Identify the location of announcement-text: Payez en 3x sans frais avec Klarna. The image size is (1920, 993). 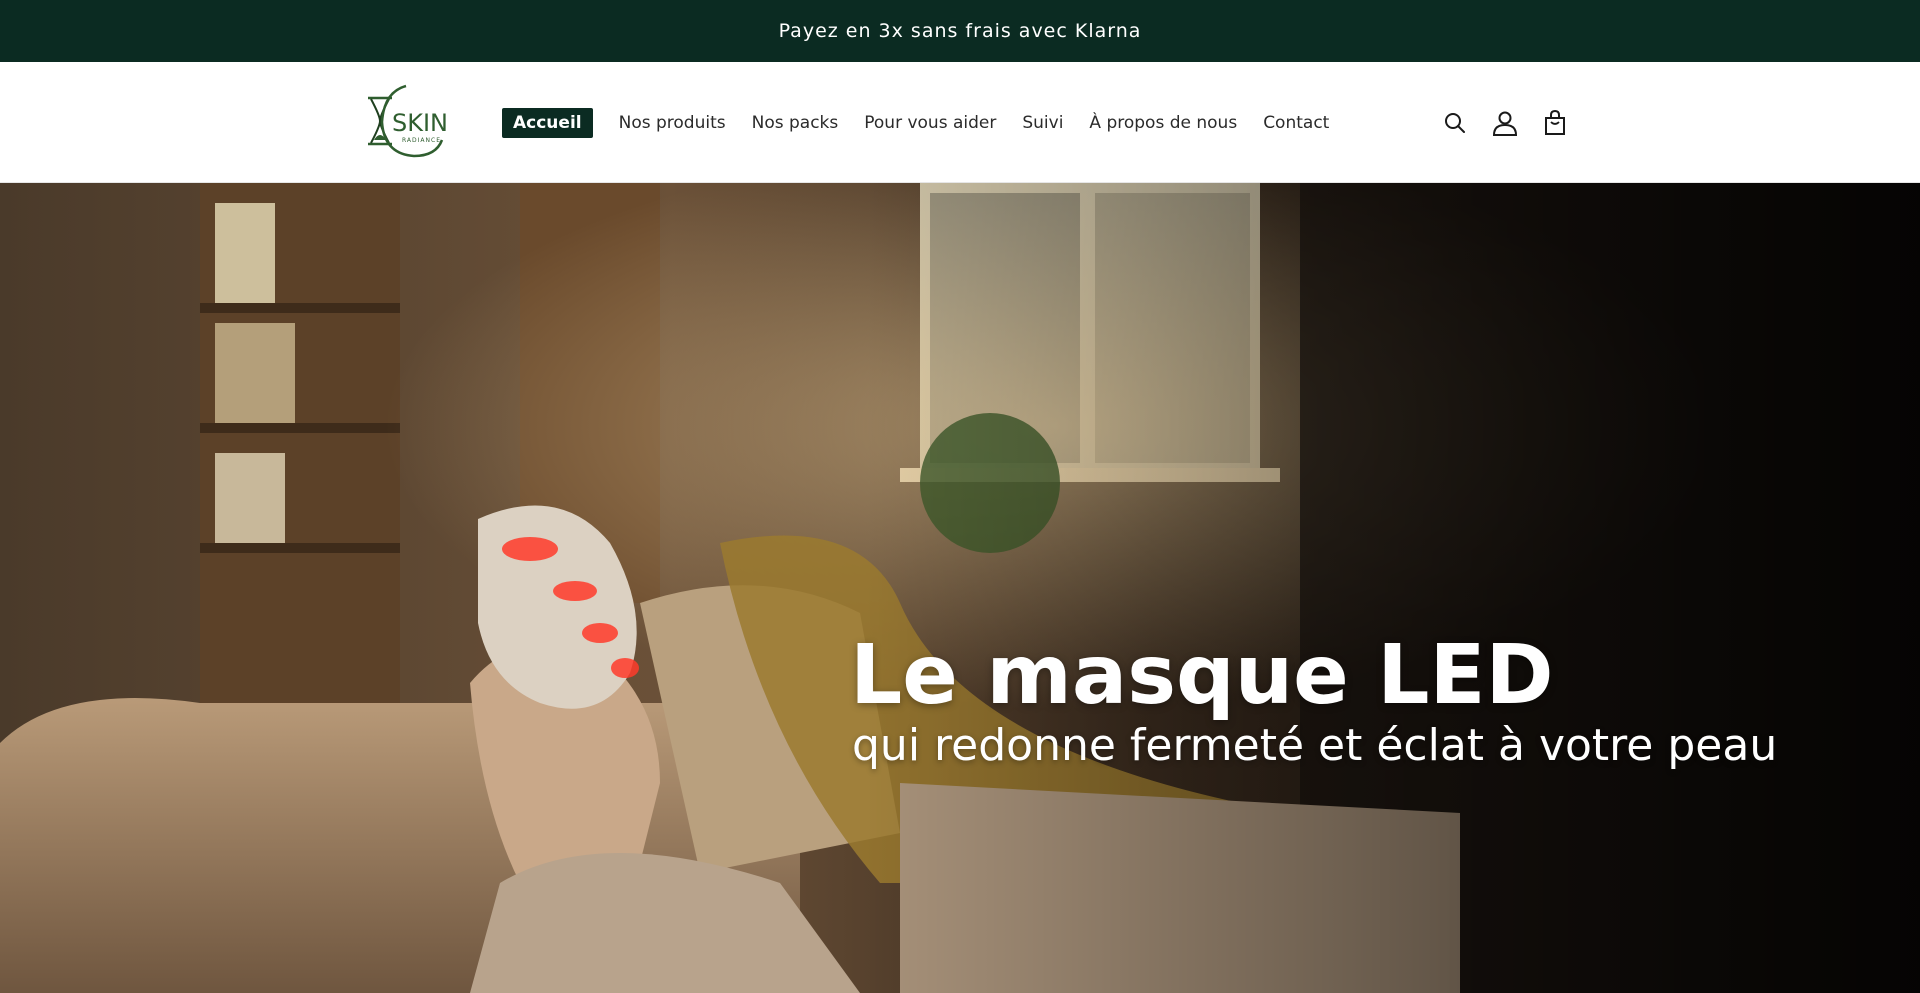
(960, 31).